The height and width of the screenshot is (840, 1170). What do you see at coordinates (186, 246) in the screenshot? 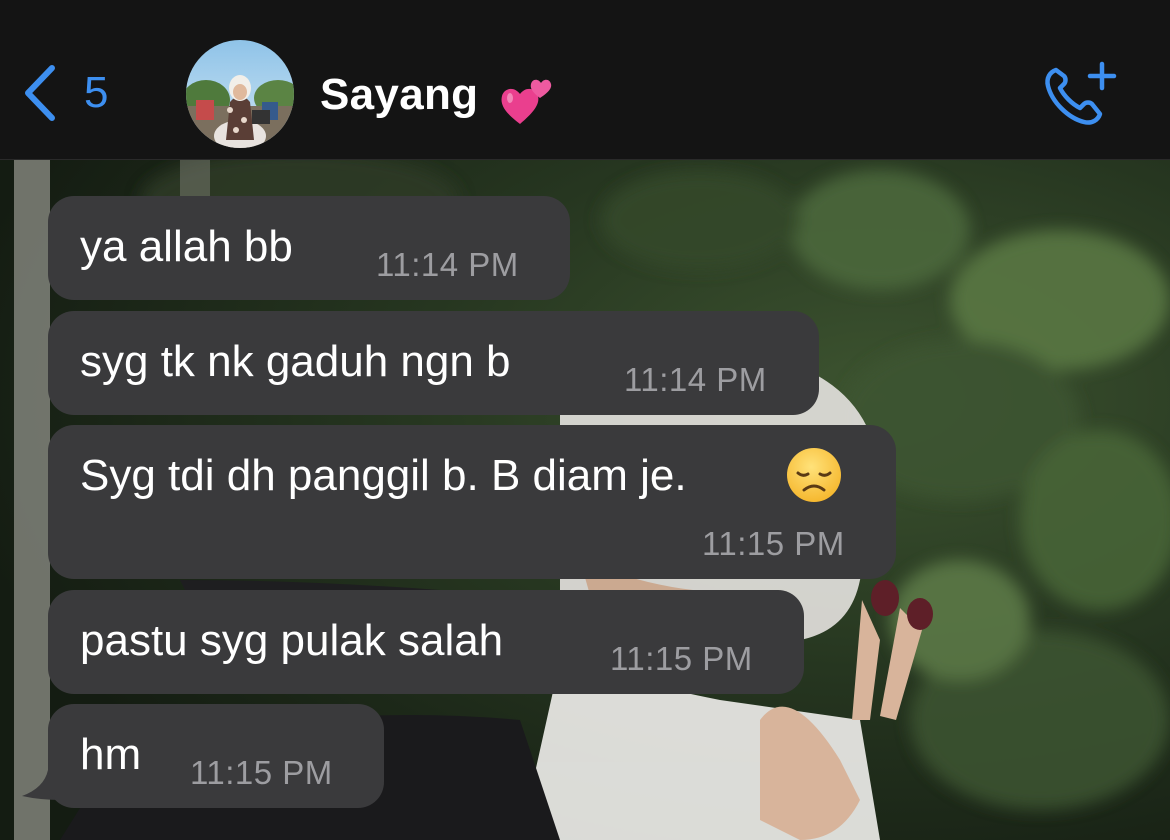
I see `message-text: ya allah bb` at bounding box center [186, 246].